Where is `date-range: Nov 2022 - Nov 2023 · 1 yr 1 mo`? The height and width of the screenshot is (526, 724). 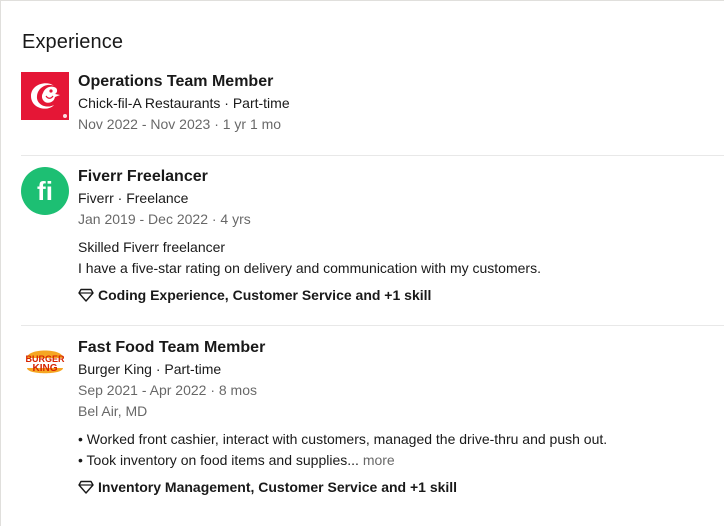
date-range: Nov 2022 - Nov 2023 · 1 yr 1 mo is located at coordinates (180, 124).